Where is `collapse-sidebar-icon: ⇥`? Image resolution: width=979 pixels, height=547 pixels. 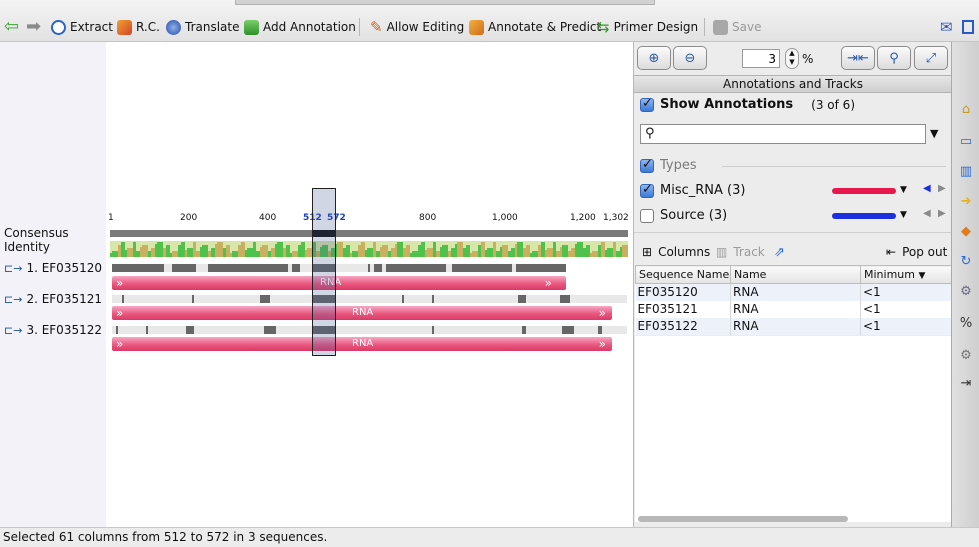 collapse-sidebar-icon: ⇥ is located at coordinates (966, 383).